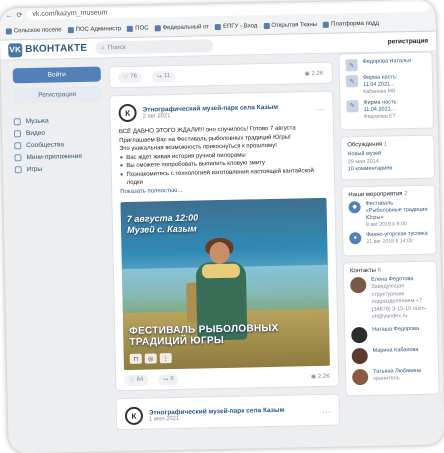 This screenshot has height=453, width=444. I want to click on share-button: ↪ 11, so click(163, 76).